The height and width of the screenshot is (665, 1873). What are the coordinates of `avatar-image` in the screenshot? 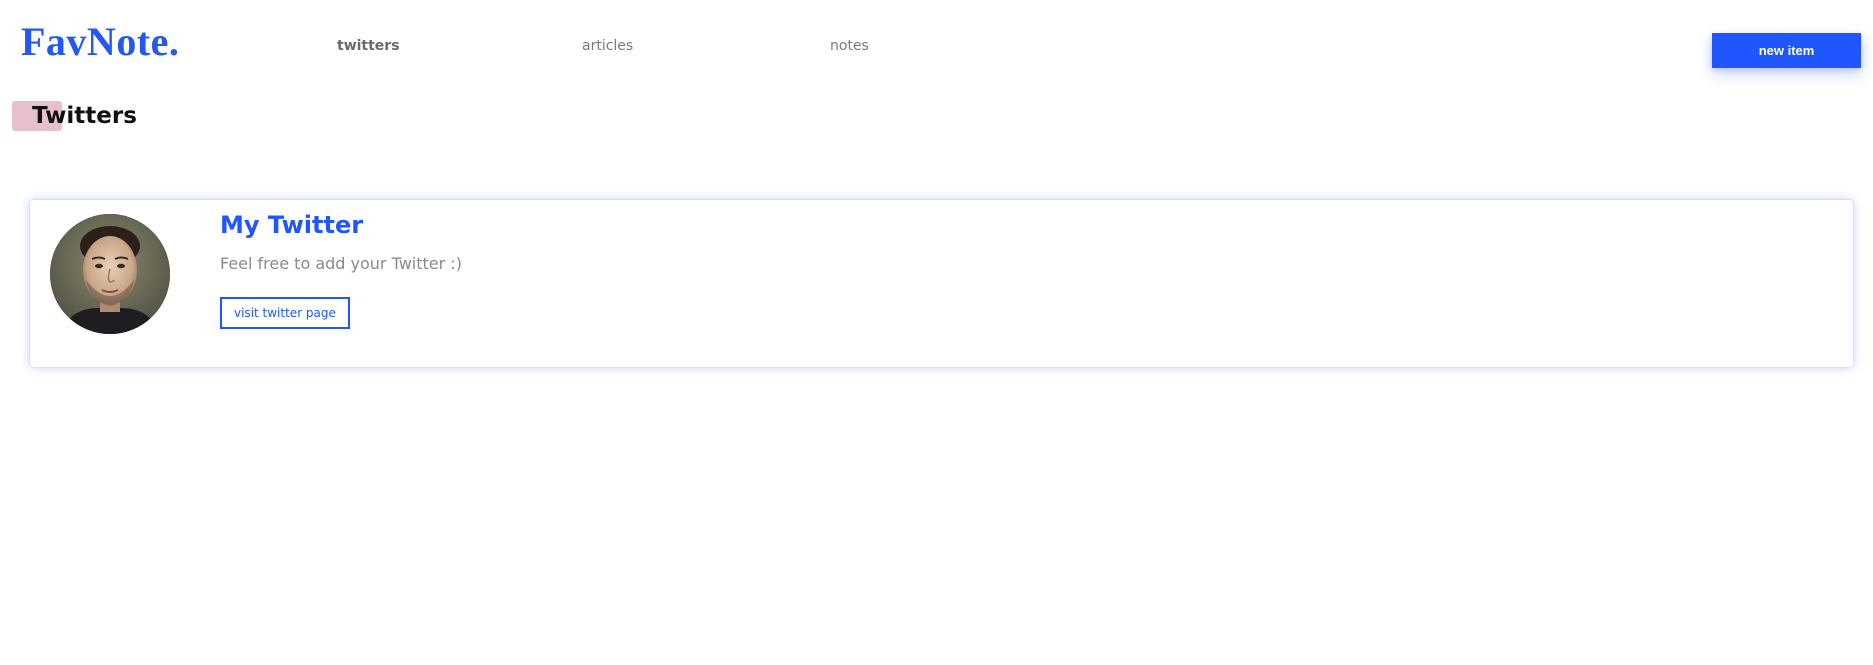 It's located at (110, 274).